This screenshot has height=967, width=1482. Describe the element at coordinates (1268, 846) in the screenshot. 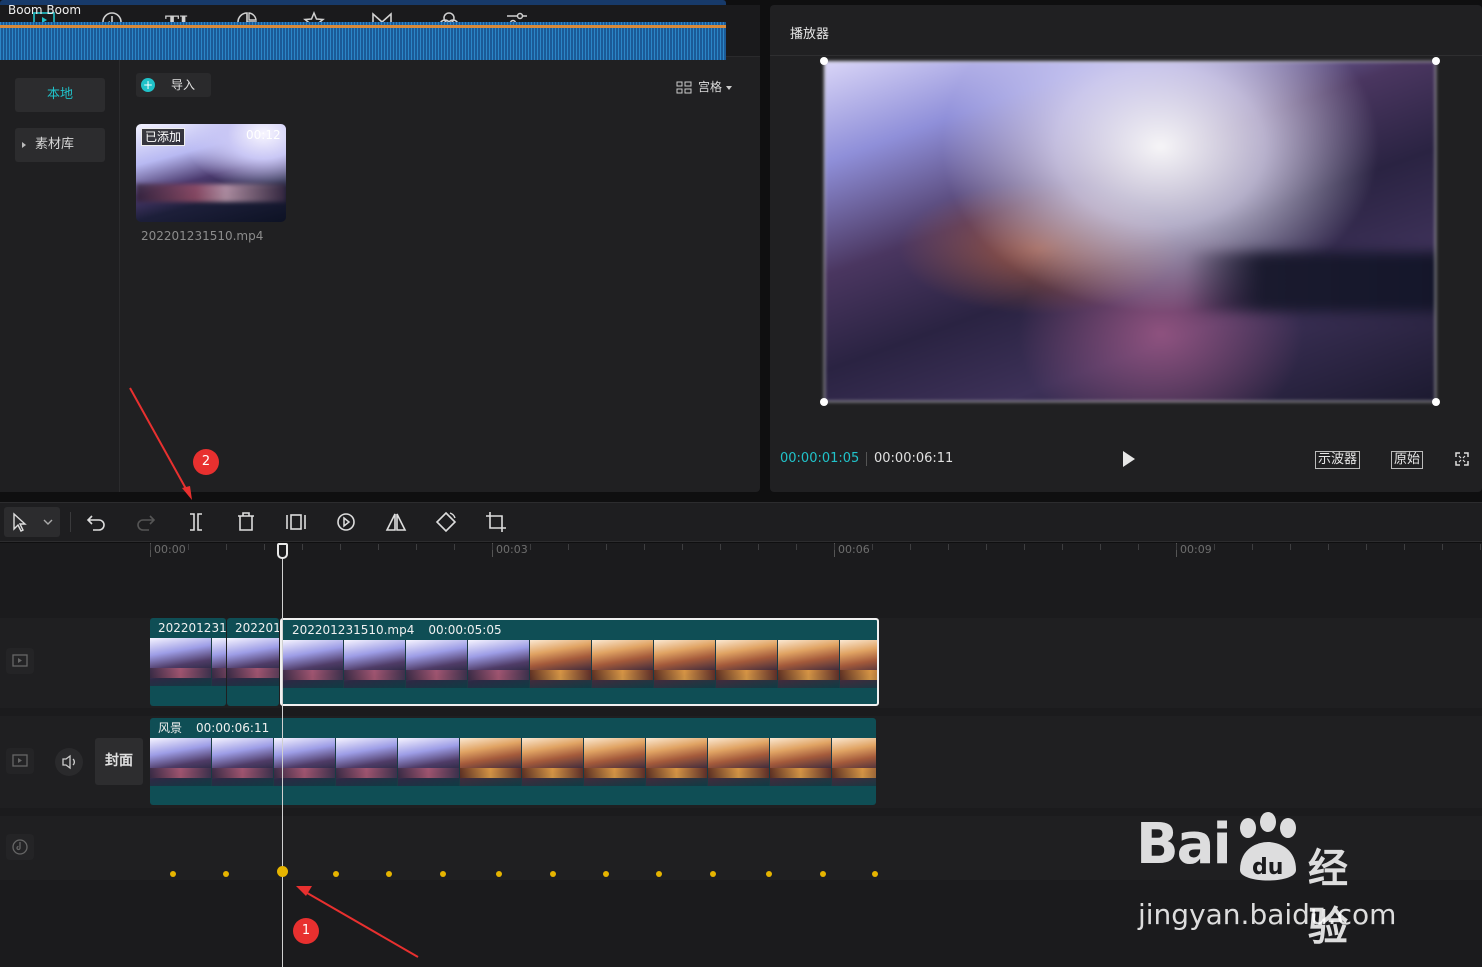

I see `paw-logo-icon: du` at that location.